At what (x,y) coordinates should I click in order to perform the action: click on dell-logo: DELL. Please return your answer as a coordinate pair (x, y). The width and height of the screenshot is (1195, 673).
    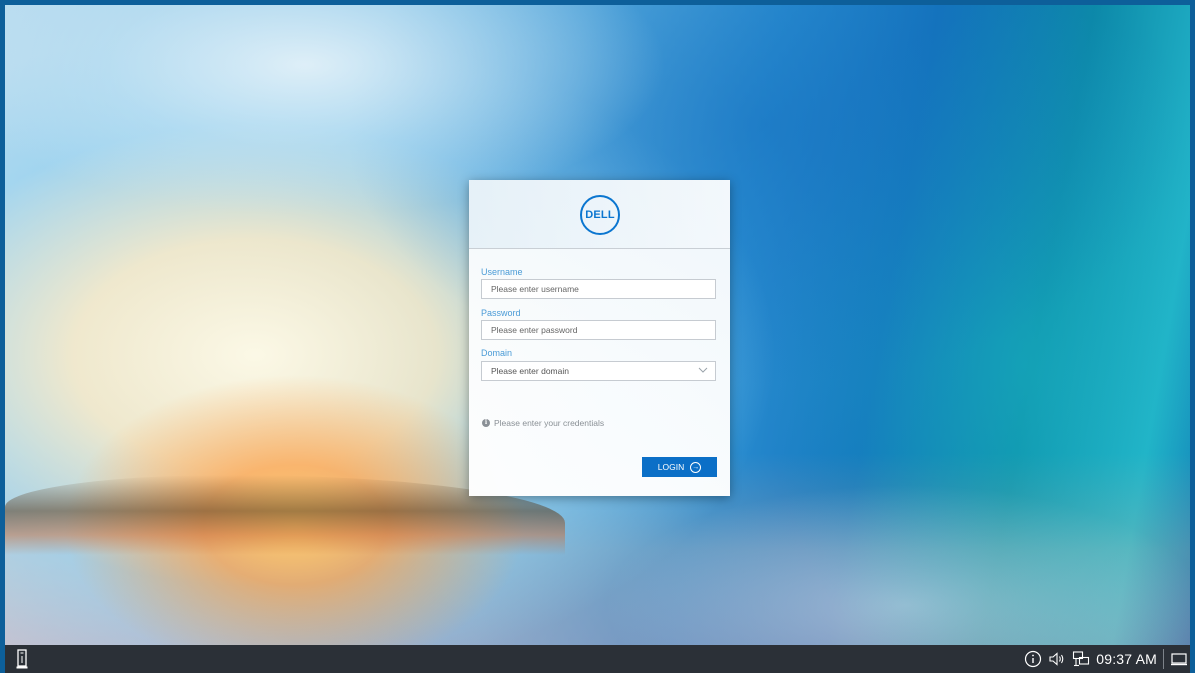
    Looking at the image, I should click on (600, 215).